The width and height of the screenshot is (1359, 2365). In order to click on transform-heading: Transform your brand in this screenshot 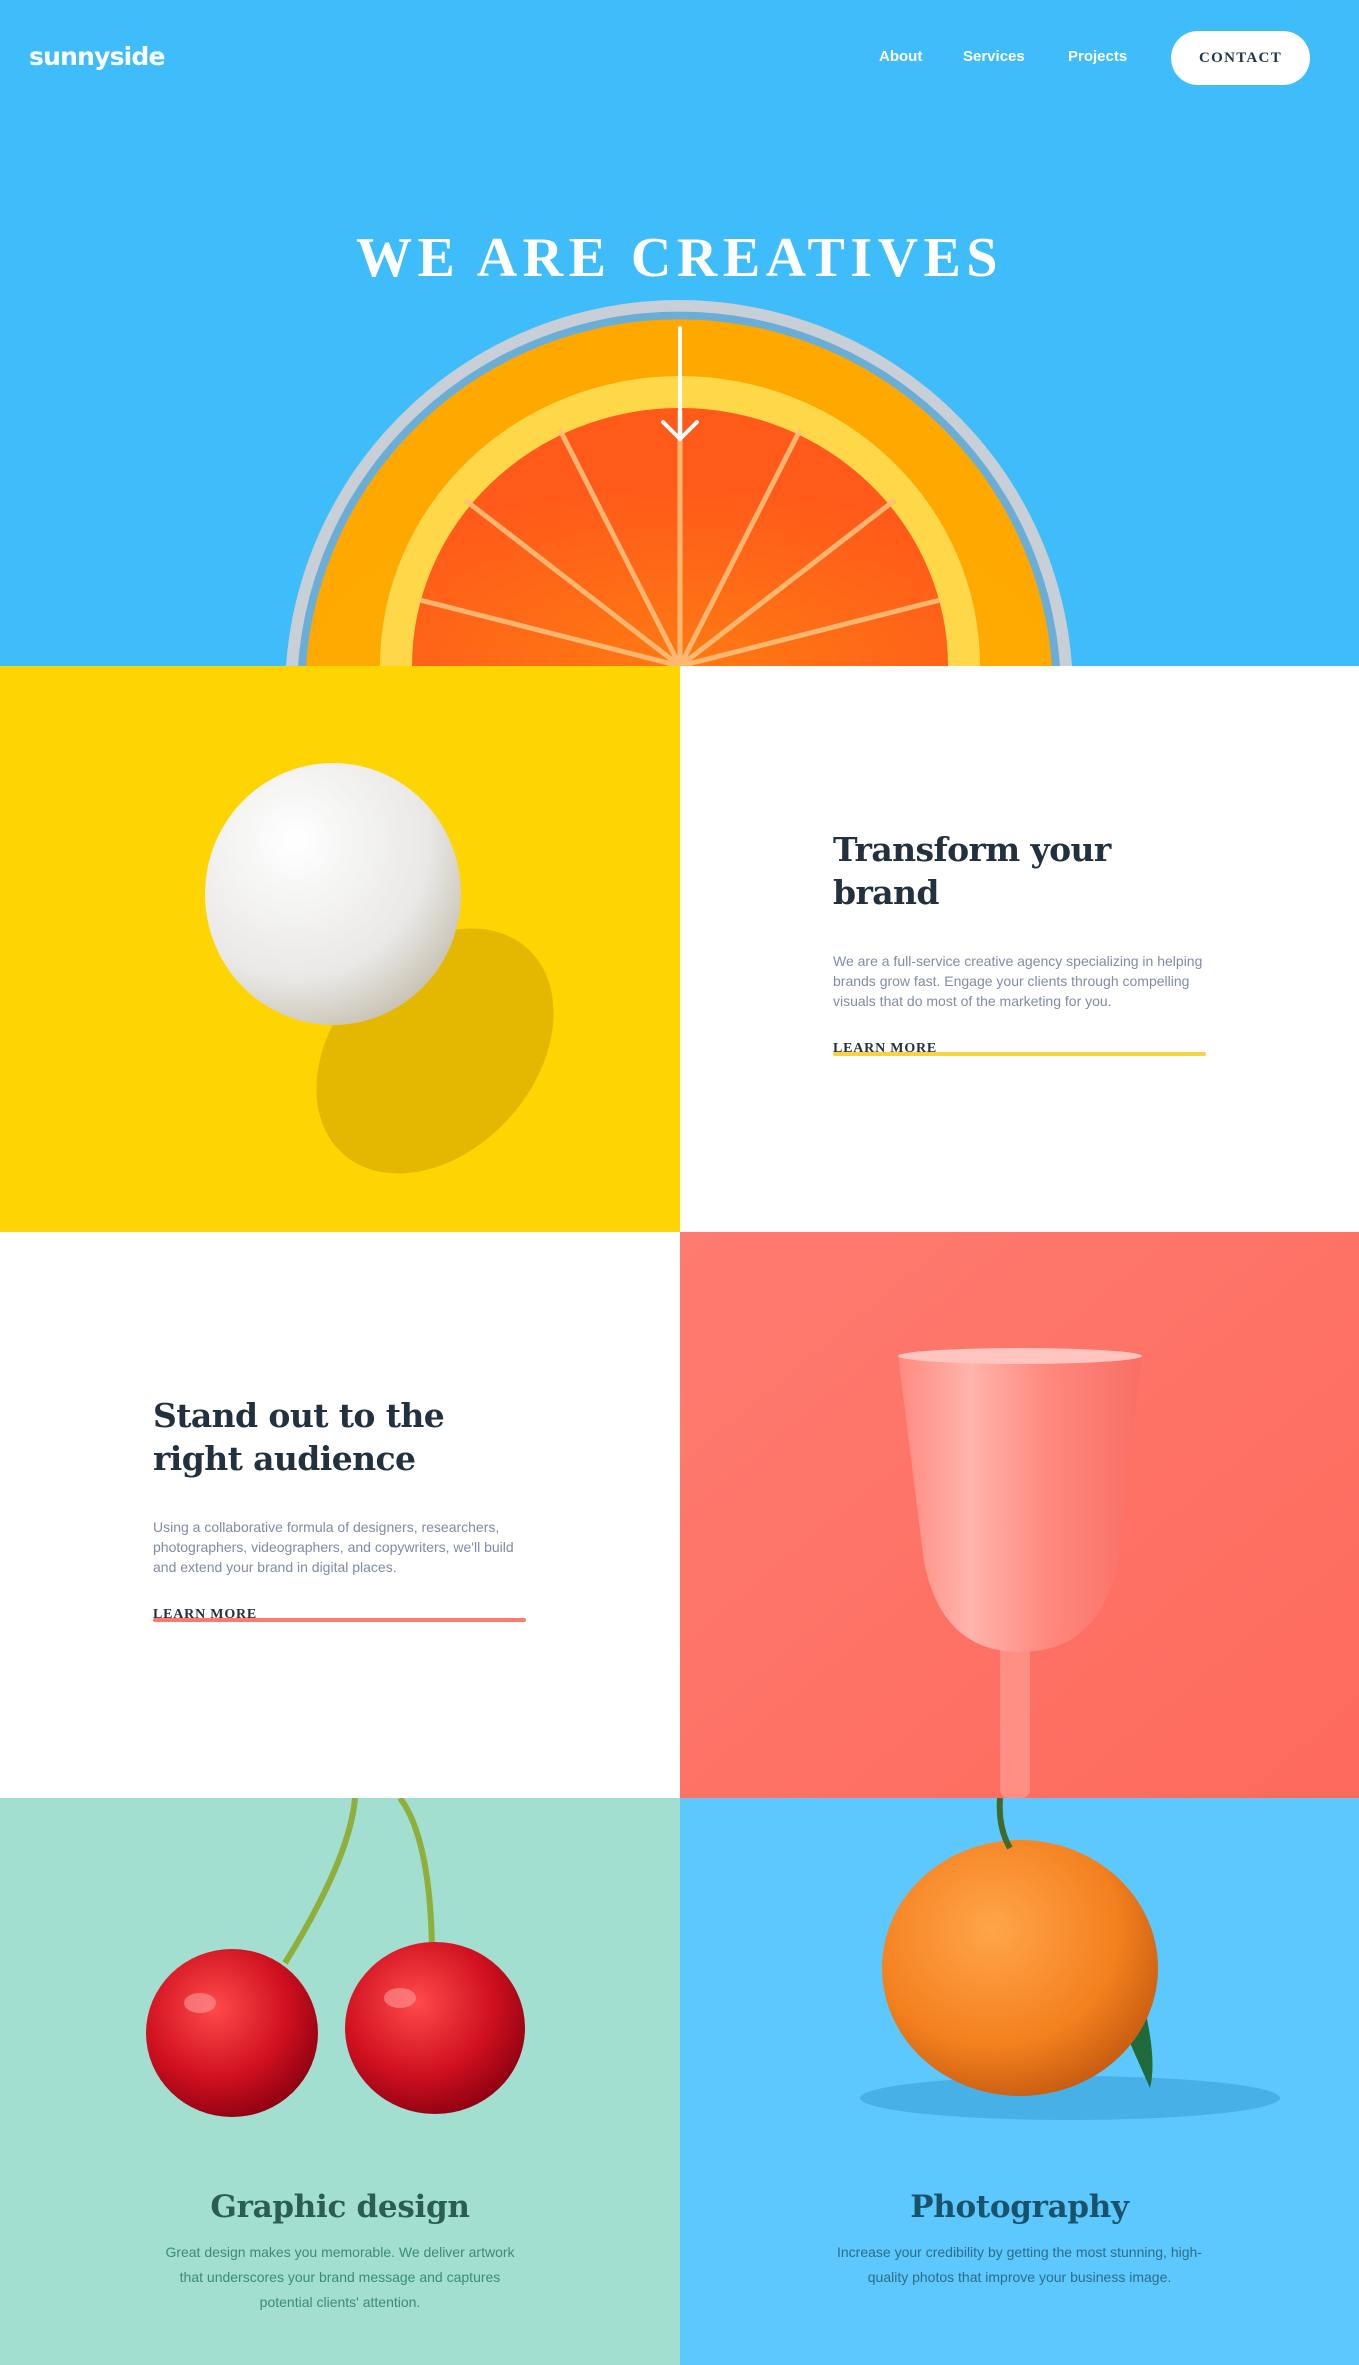, I will do `click(972, 871)`.